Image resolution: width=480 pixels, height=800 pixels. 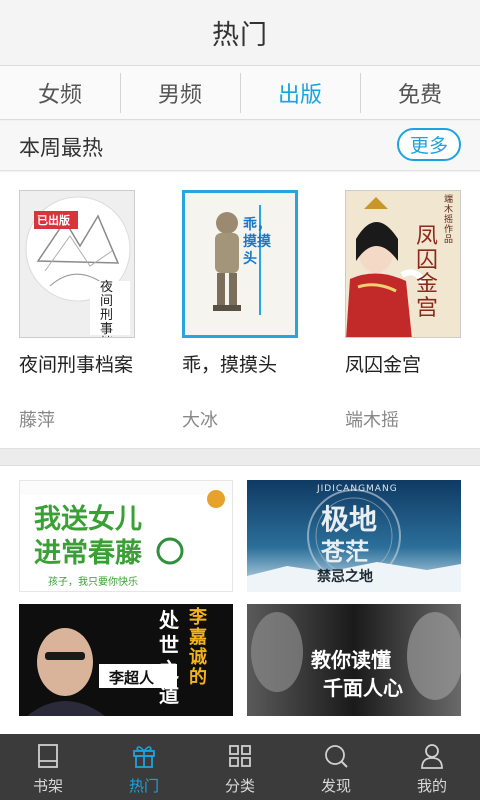 I want to click on book-author: 端木摇, so click(x=372, y=420).